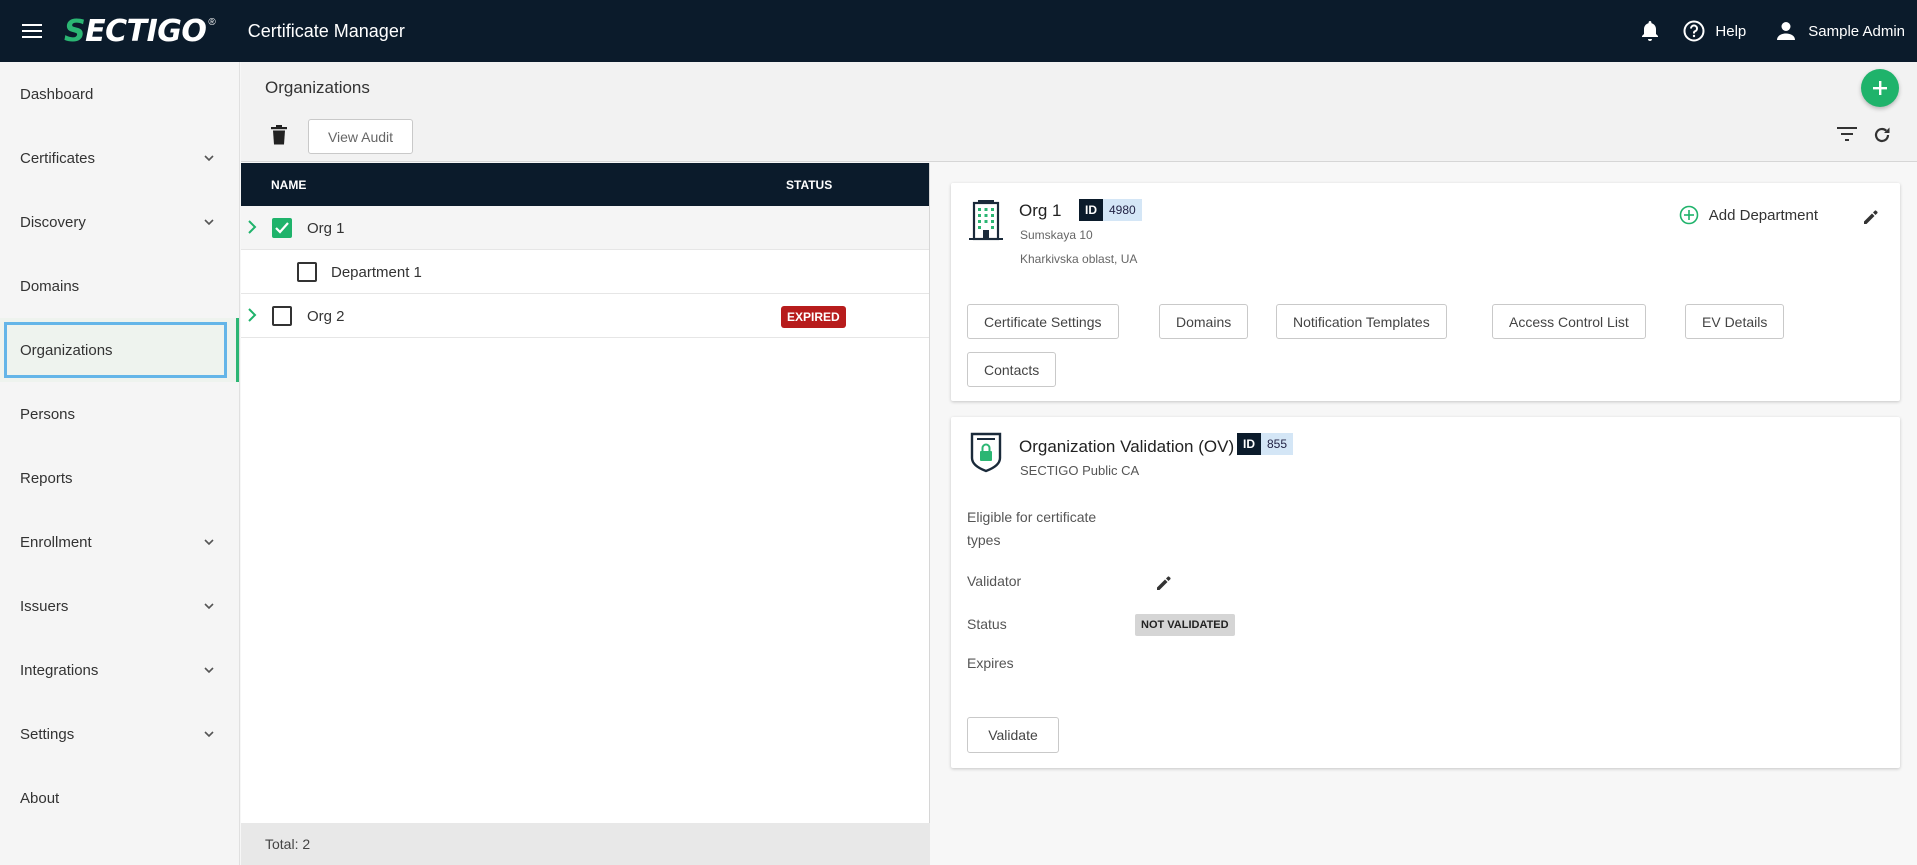 The height and width of the screenshot is (865, 1917). Describe the element at coordinates (809, 185) in the screenshot. I see `column-header-status: STATUS` at that location.